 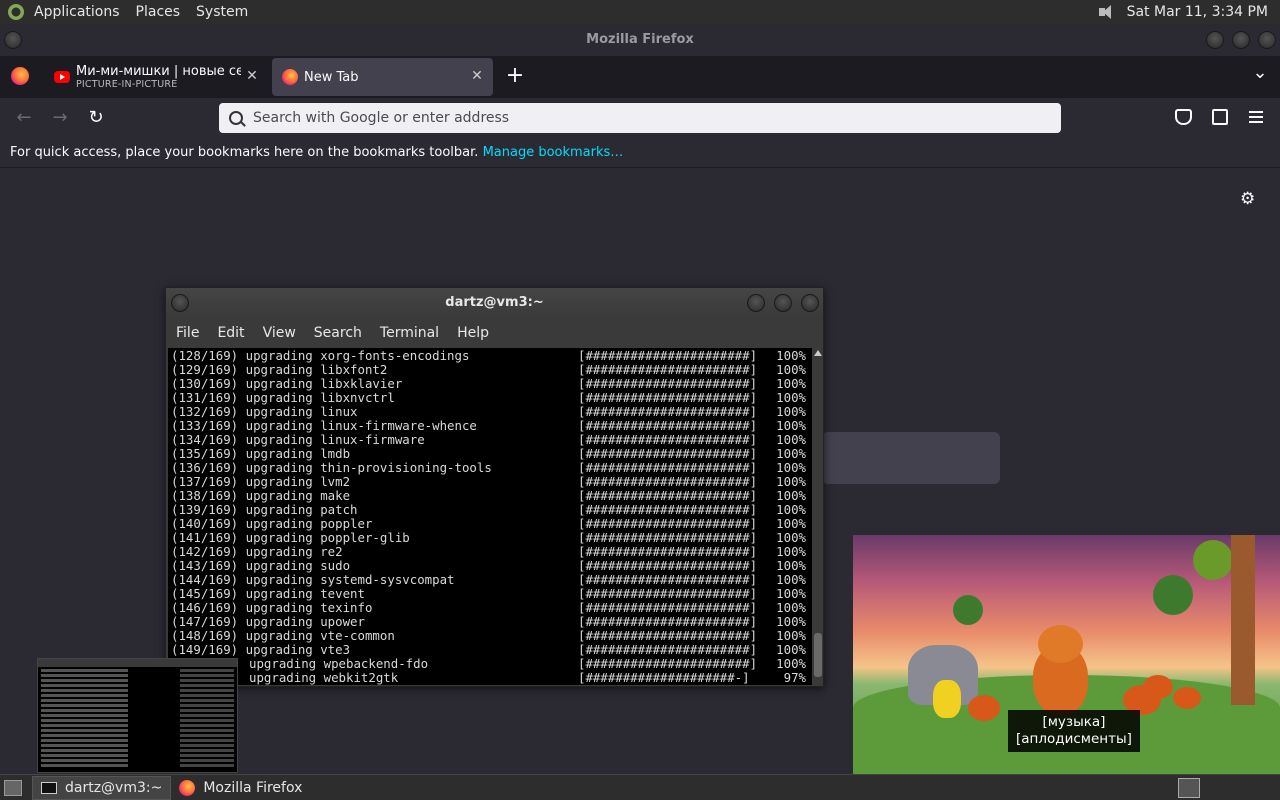 I want to click on menu-places: Places, so click(x=158, y=12).